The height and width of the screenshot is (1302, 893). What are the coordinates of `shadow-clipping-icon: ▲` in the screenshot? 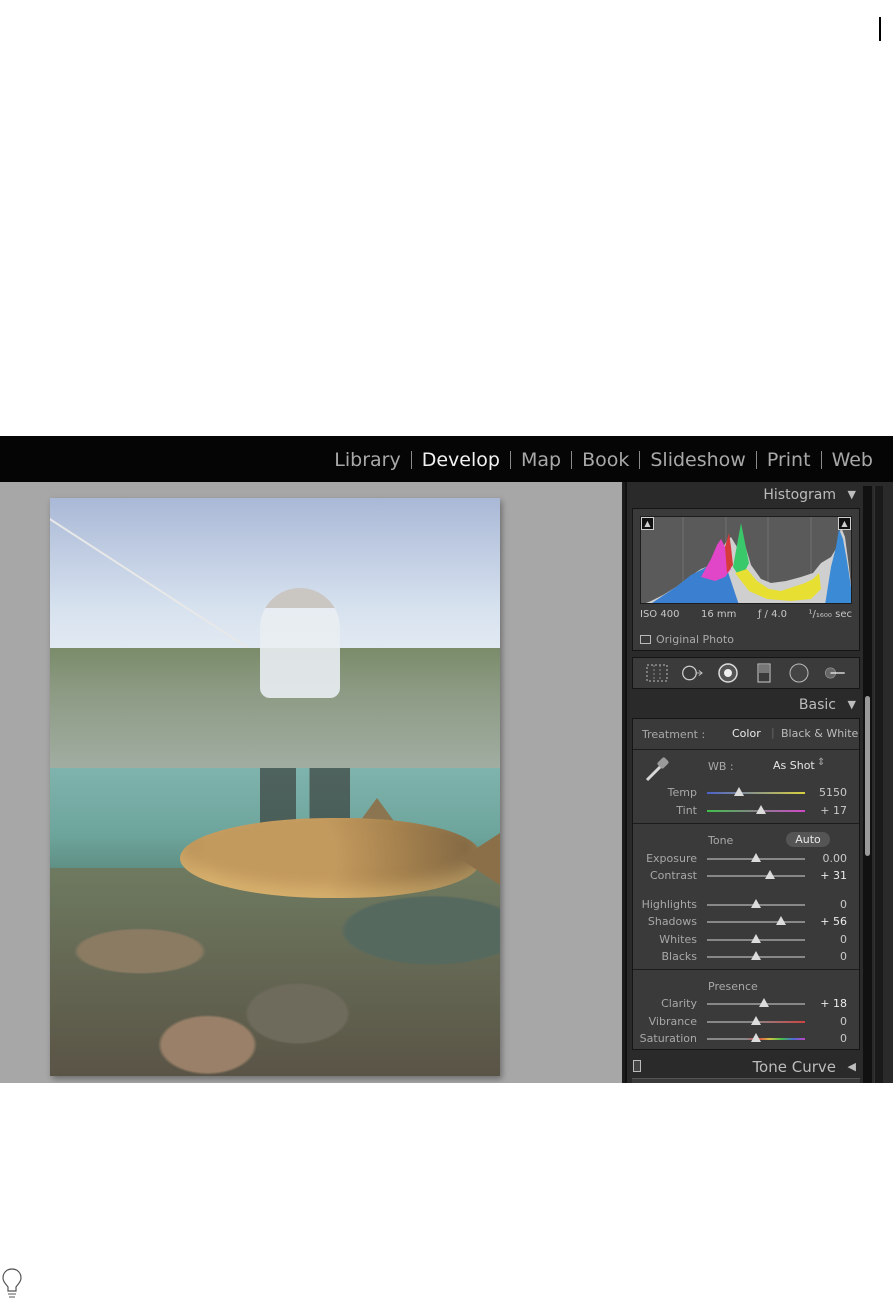 It's located at (647, 523).